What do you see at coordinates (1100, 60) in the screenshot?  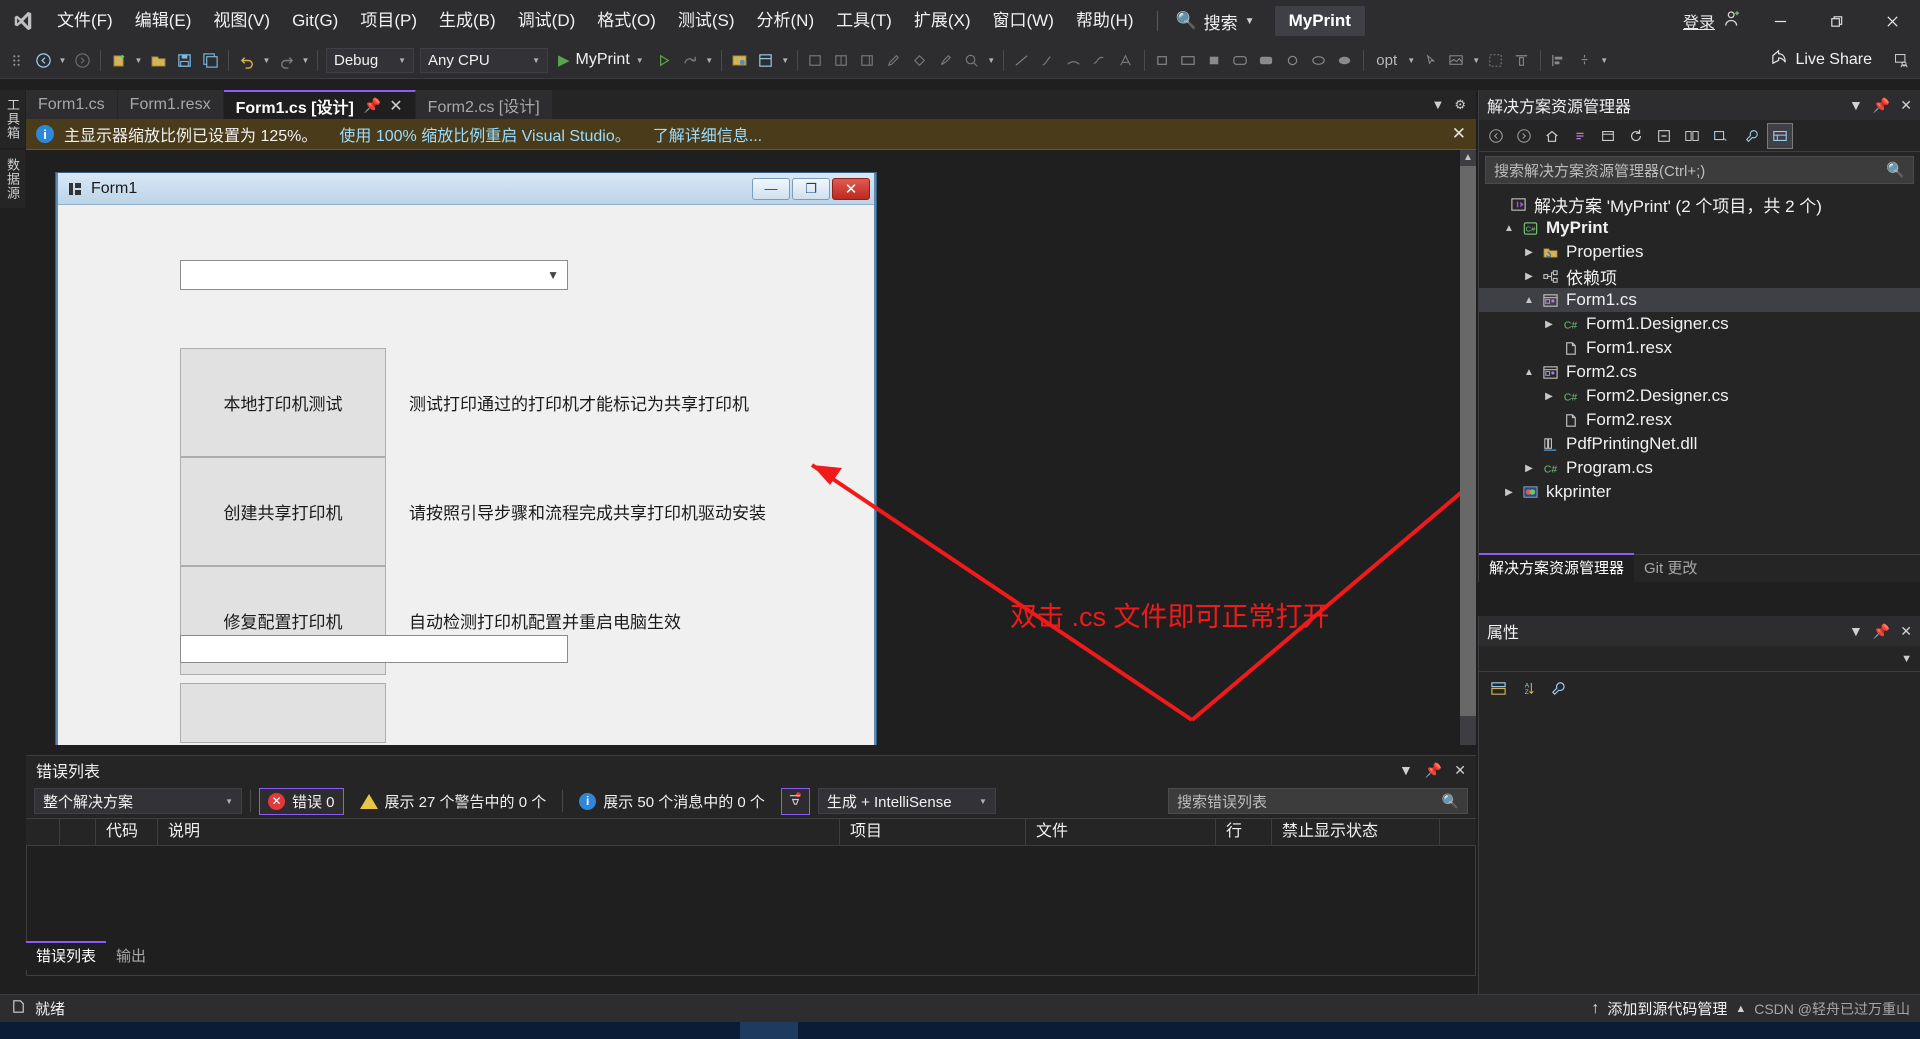 I see `curve-shape-icon` at bounding box center [1100, 60].